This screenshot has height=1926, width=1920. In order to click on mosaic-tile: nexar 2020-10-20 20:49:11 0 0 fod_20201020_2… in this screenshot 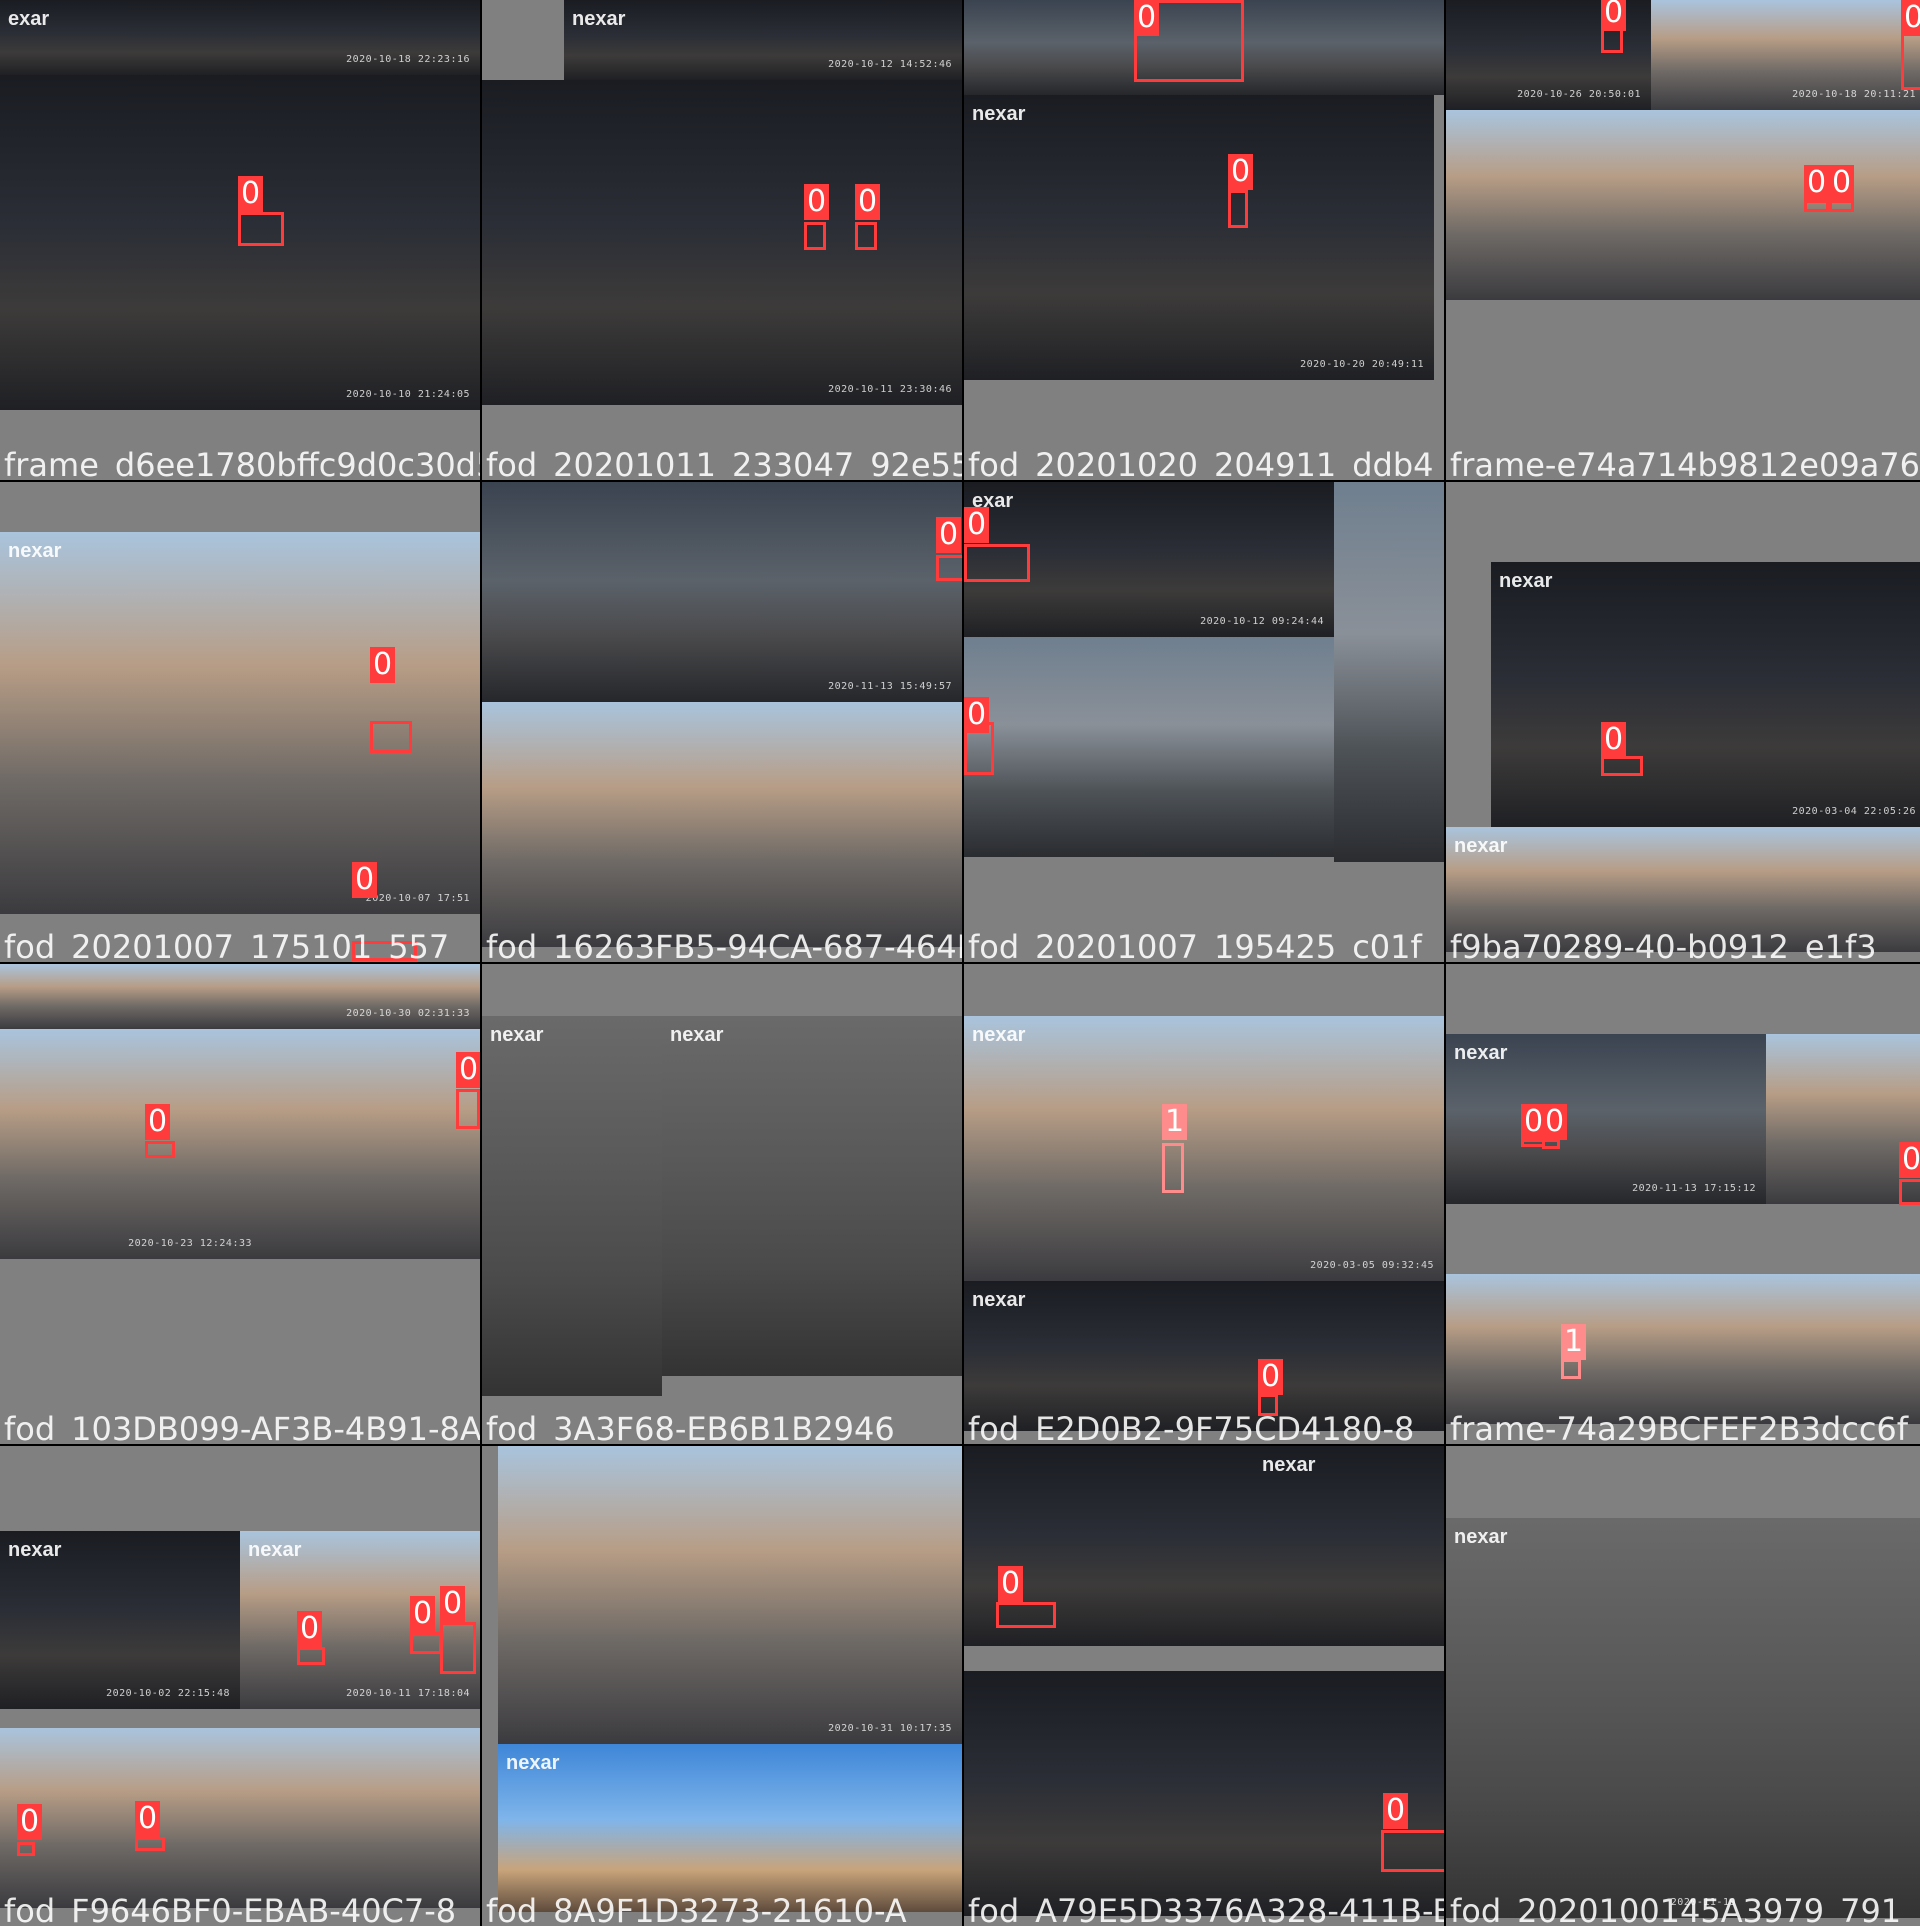, I will do `click(1204, 240)`.